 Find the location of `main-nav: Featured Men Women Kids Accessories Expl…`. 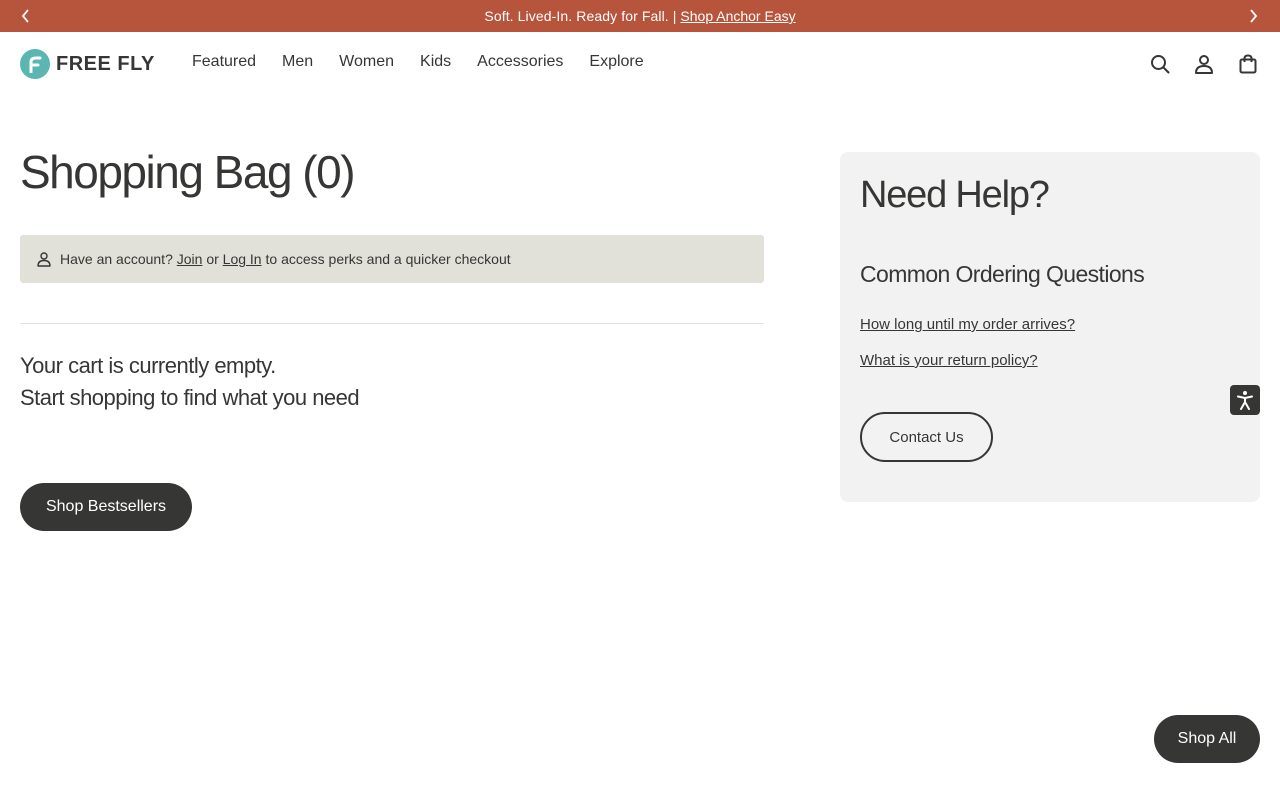

main-nav: Featured Men Women Kids Accessories Expl… is located at coordinates (431, 62).